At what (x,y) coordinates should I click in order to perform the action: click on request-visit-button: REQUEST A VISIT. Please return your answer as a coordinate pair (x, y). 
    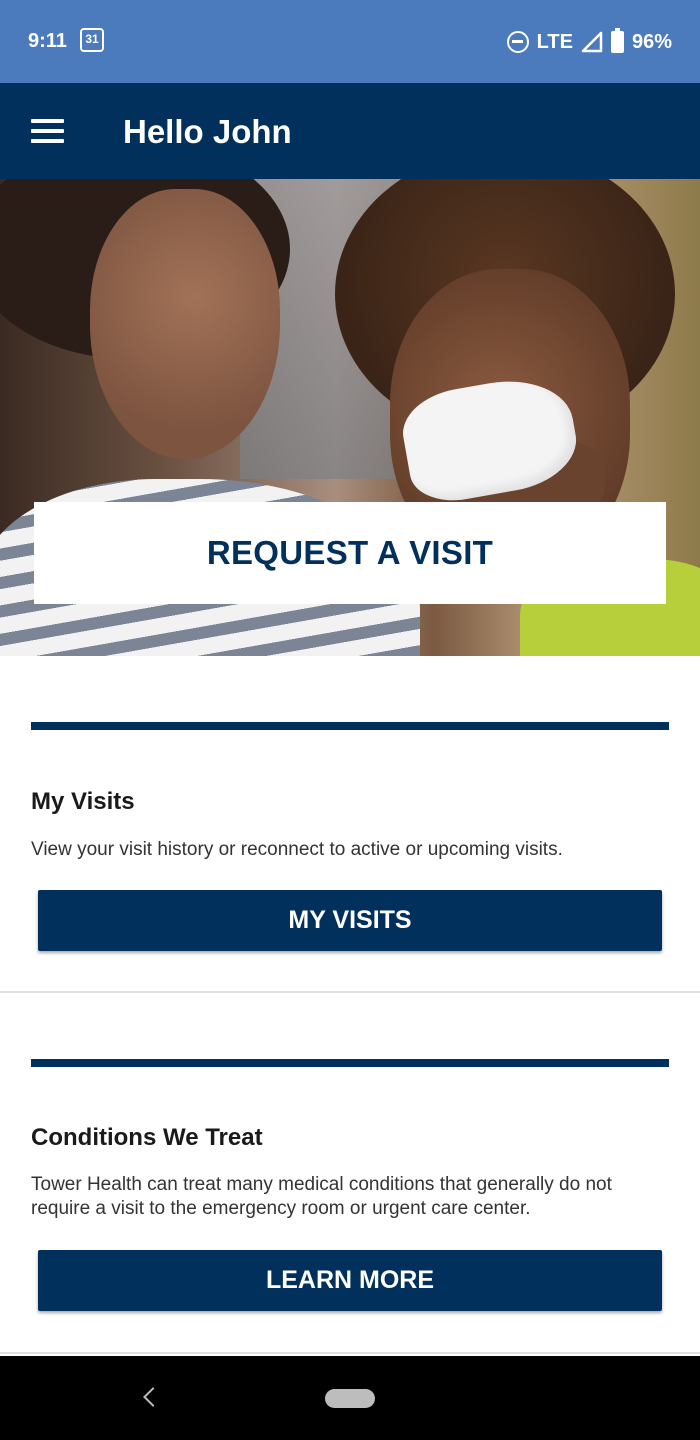
    Looking at the image, I should click on (350, 553).